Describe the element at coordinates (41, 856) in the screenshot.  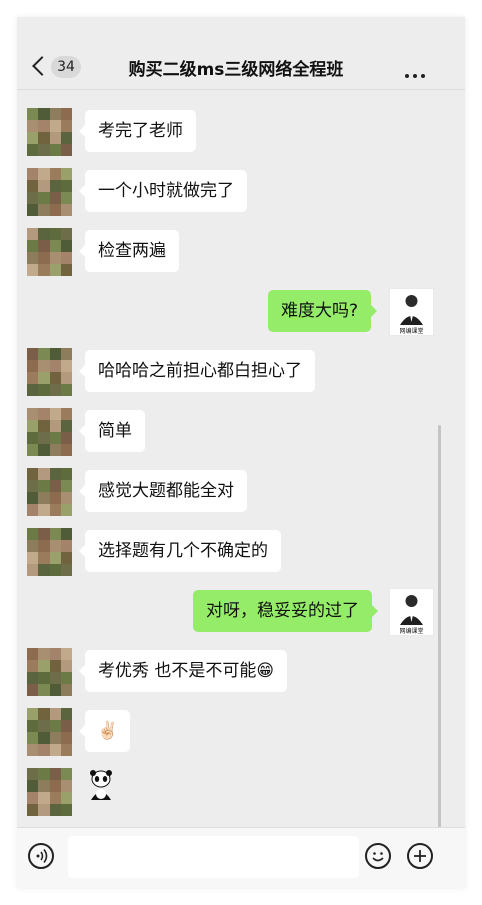
I see `voice-icon` at that location.